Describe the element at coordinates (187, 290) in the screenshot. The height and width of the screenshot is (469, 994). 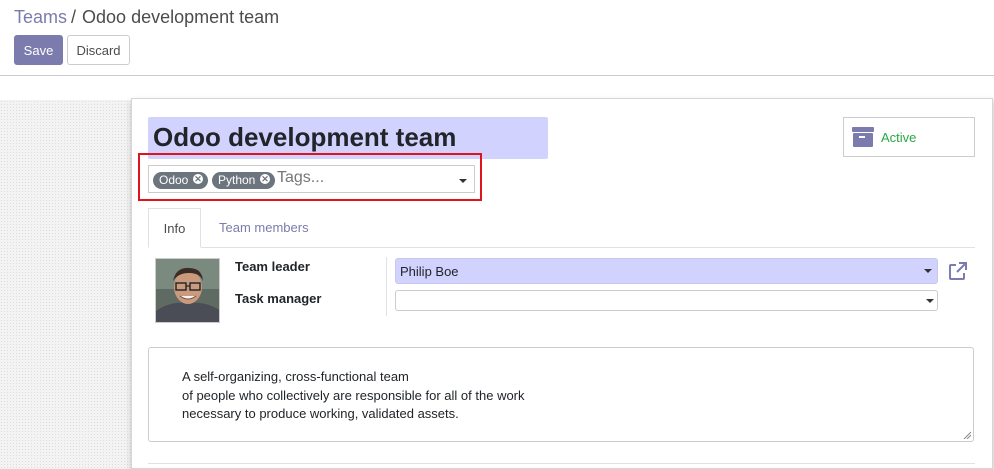
I see `team-leader-avatar` at that location.